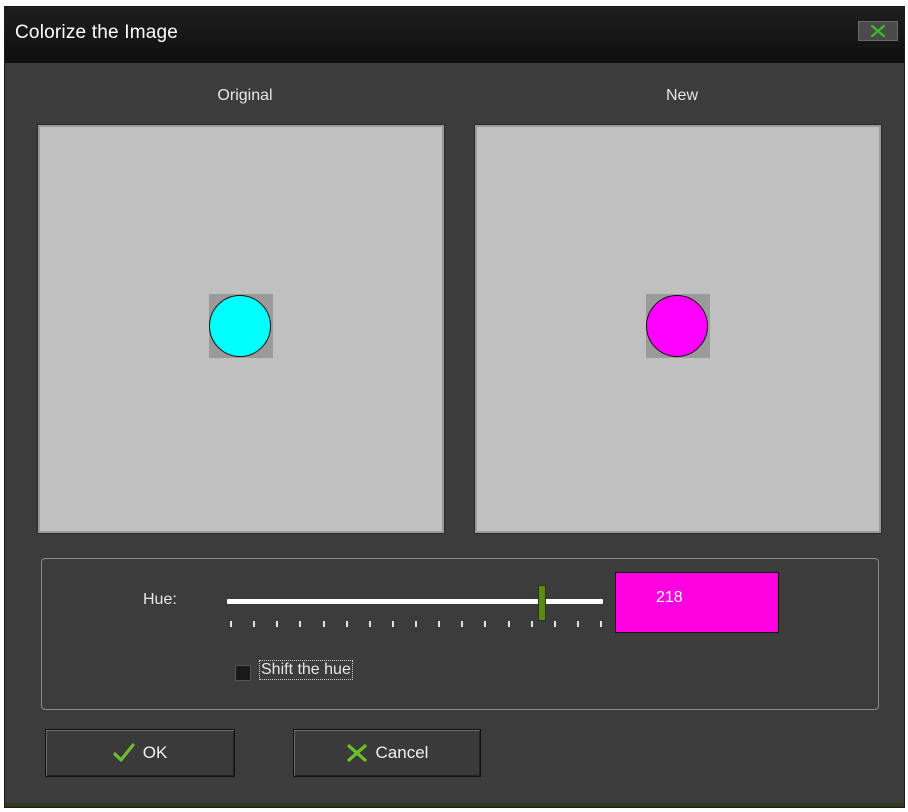  What do you see at coordinates (681, 95) in the screenshot?
I see `new-label: New` at bounding box center [681, 95].